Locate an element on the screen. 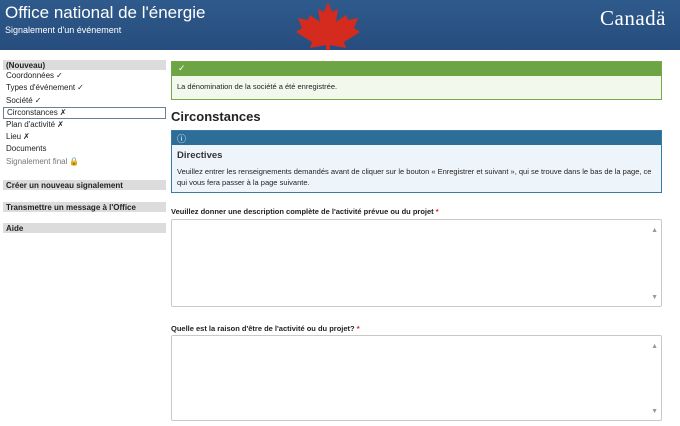  send-message-link: Transmettre un message à l'Office is located at coordinates (84, 207).